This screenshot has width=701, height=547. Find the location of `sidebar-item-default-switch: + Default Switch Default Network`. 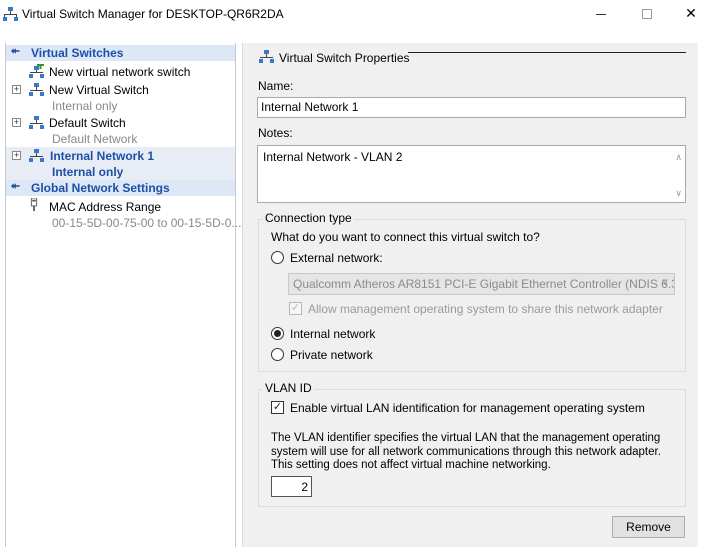

sidebar-item-default-switch: + Default Switch Default Network is located at coordinates (120, 130).